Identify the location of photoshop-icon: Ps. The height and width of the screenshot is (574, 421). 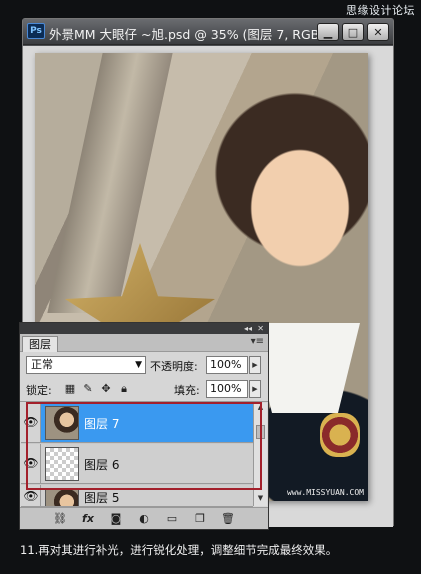
(36, 31).